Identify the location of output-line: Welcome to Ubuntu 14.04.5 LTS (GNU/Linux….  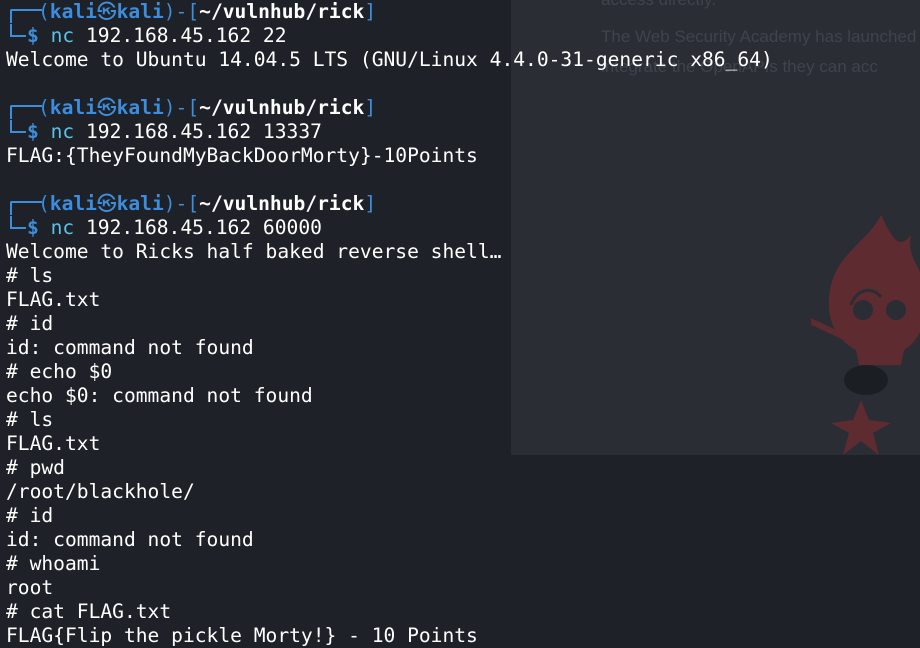
(389, 59).